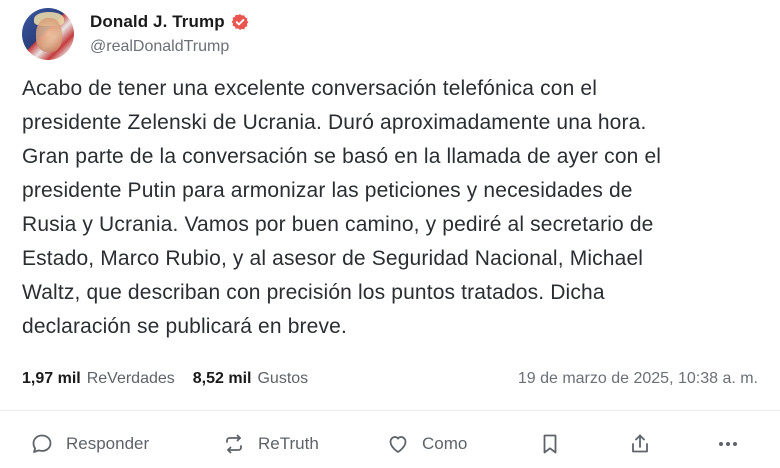 The height and width of the screenshot is (468, 780). I want to click on divider, so click(390, 410).